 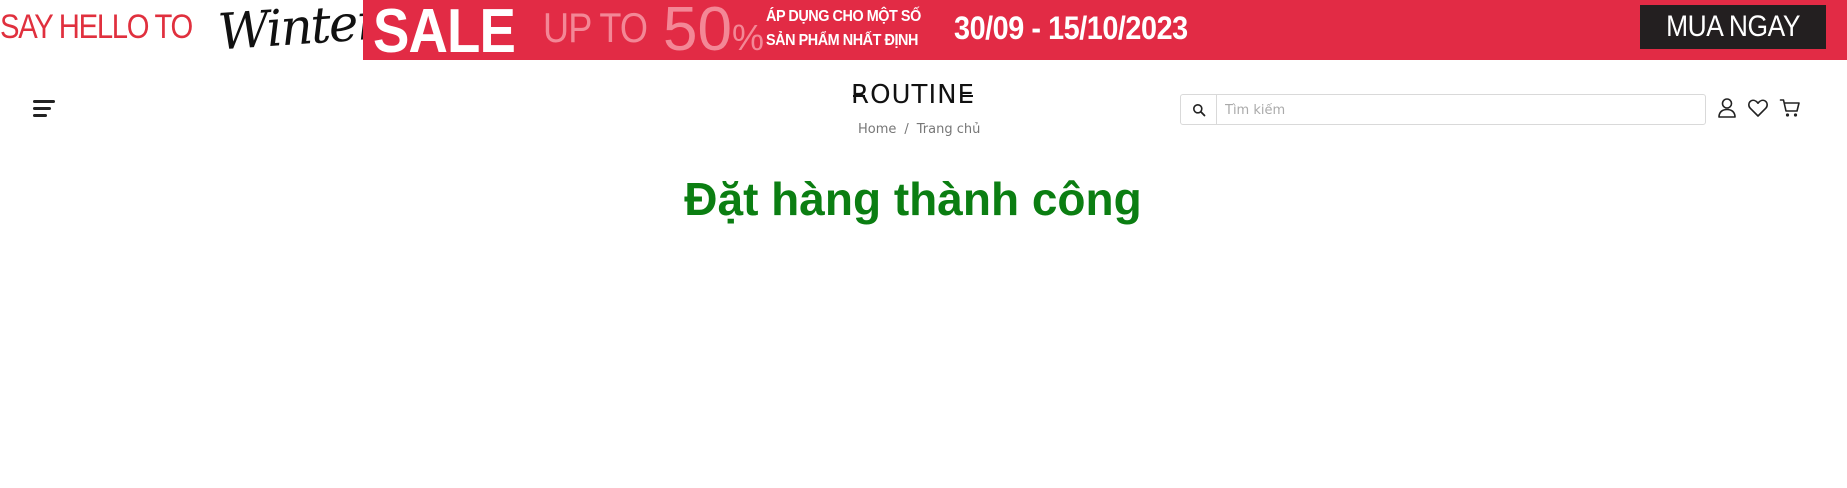 I want to click on banner-percent-sign: %, so click(x=747, y=37).